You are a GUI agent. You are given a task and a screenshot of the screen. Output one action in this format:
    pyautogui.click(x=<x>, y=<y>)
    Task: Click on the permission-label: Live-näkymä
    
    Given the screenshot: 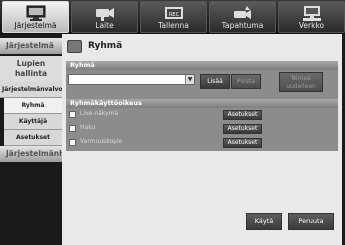 What is the action you would take?
    pyautogui.click(x=99, y=113)
    